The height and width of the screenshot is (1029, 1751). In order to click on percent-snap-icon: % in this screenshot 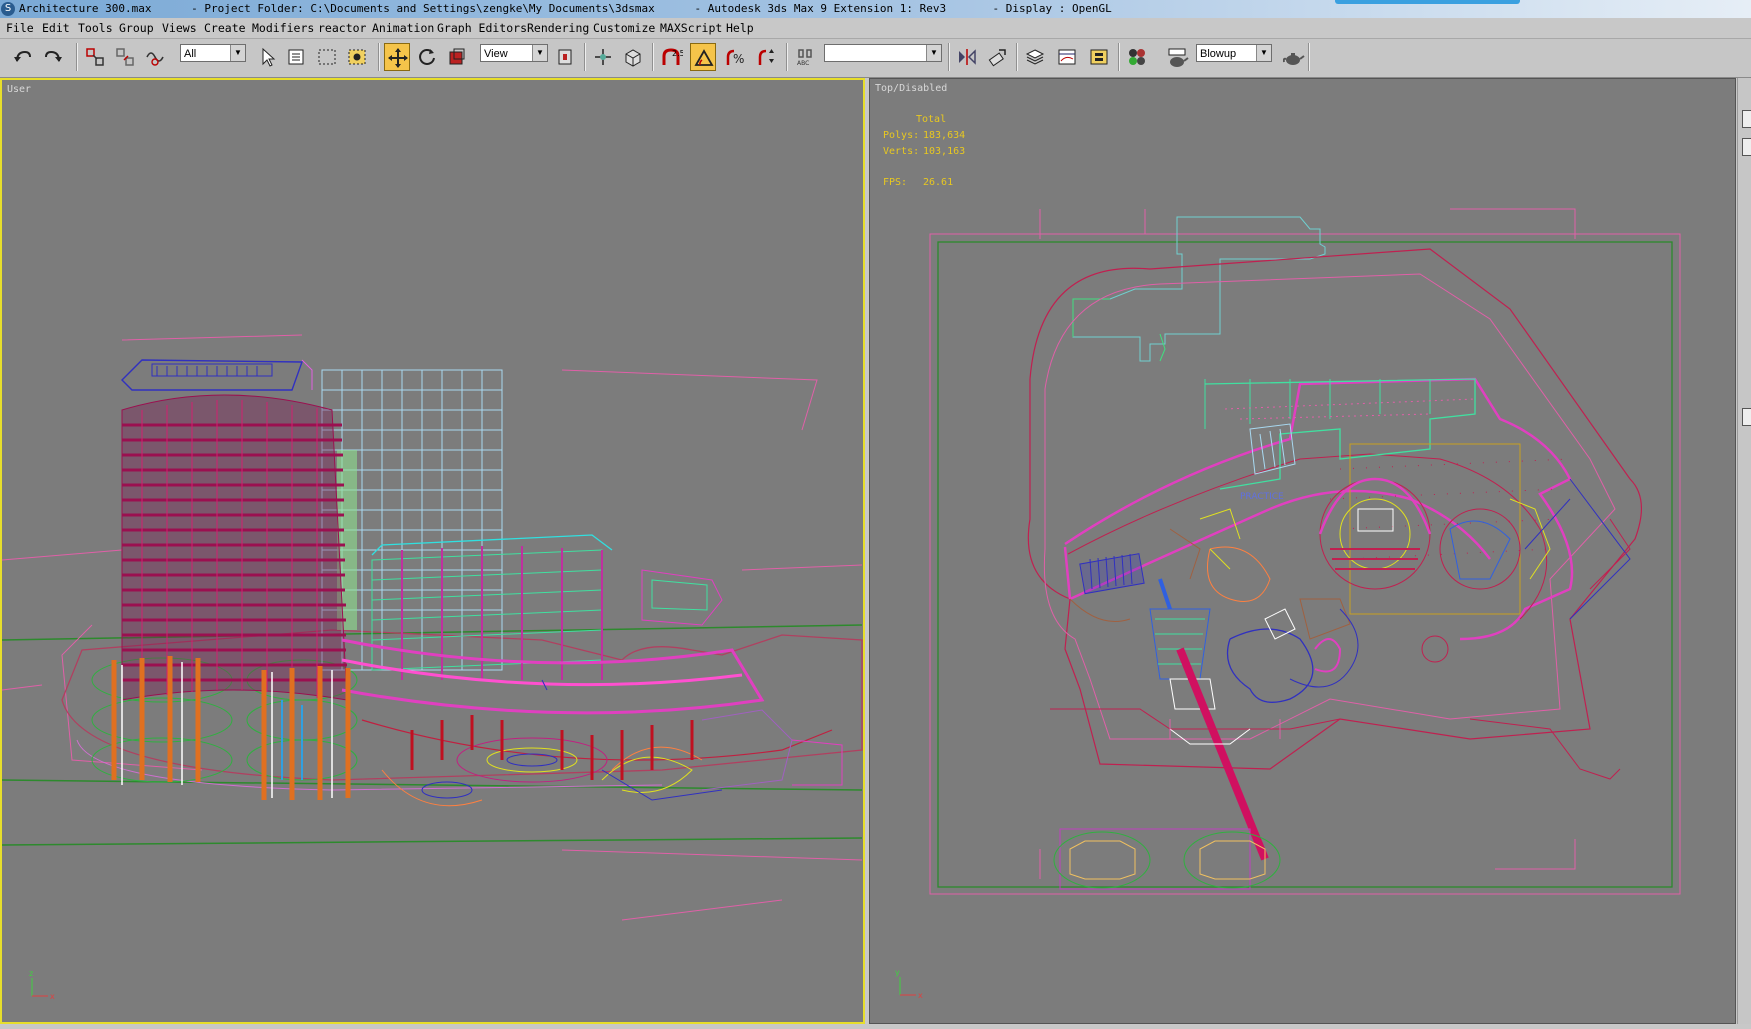, I will do `click(735, 57)`.